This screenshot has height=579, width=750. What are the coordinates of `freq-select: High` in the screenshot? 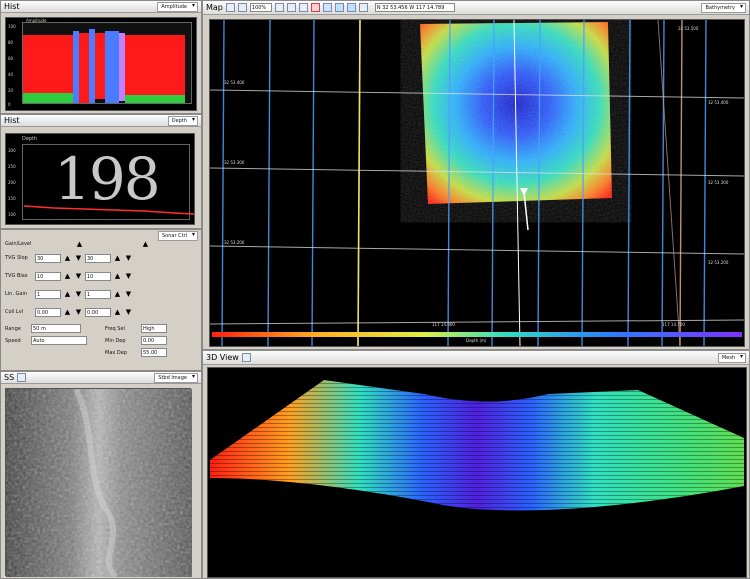 It's located at (154, 328).